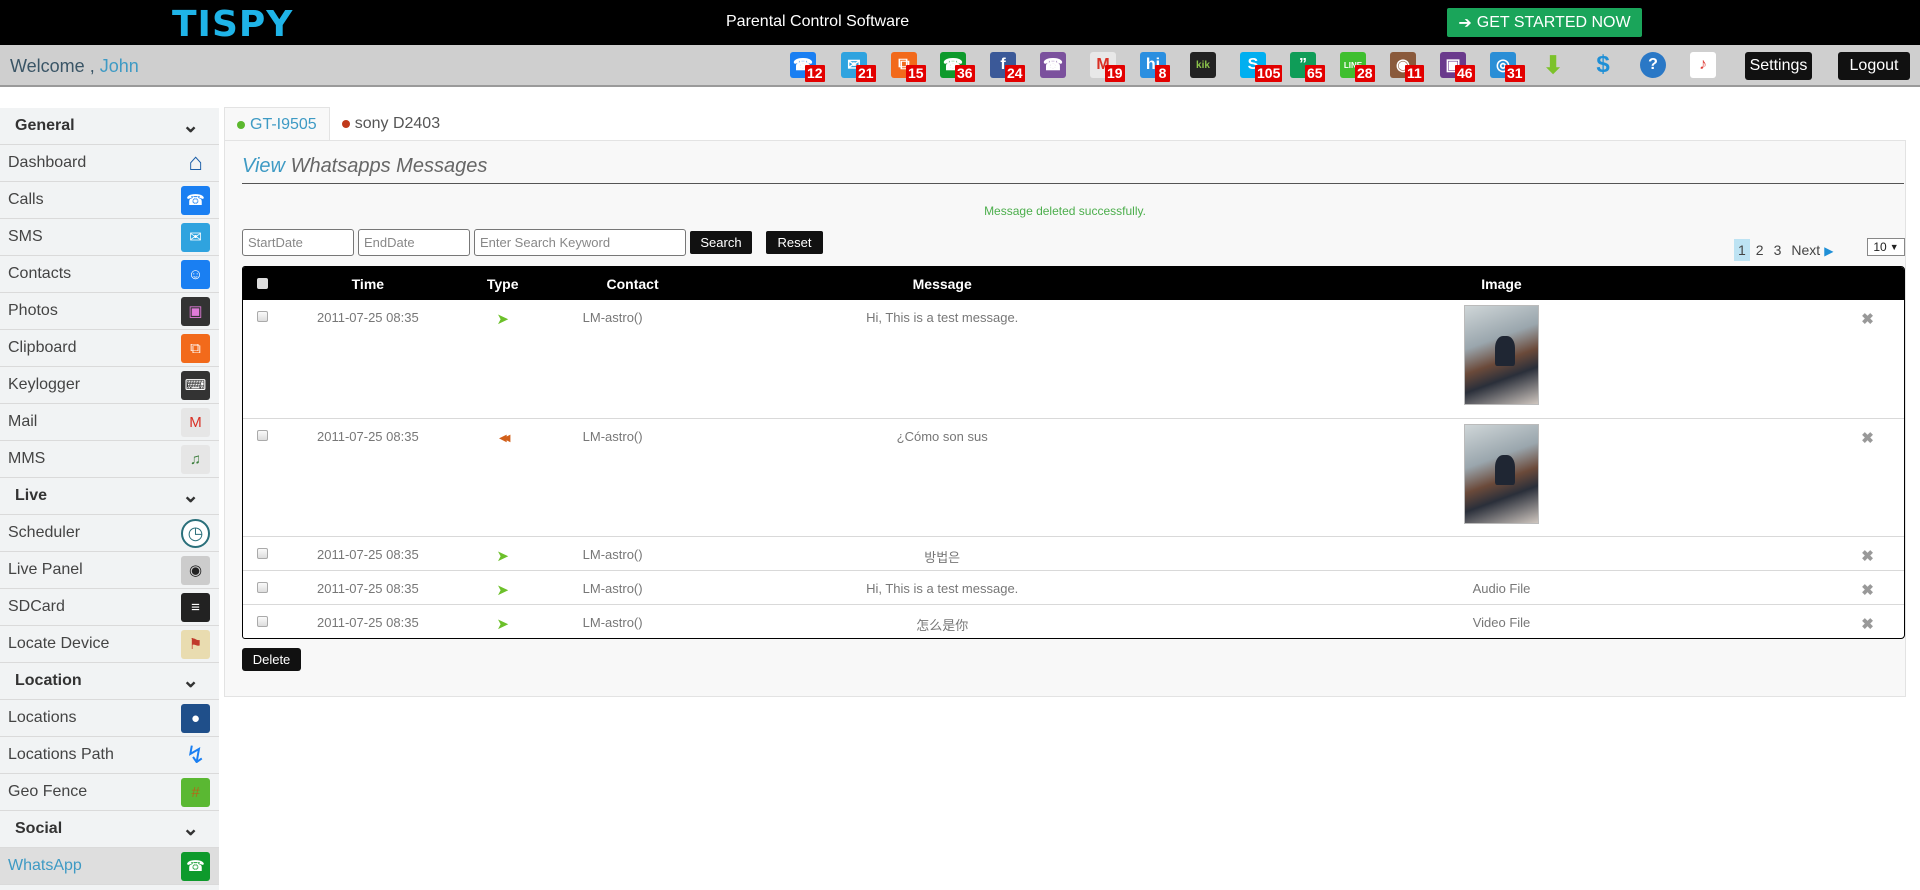 This screenshot has height=890, width=1920. I want to click on attachment-label: Audio File, so click(1502, 588).